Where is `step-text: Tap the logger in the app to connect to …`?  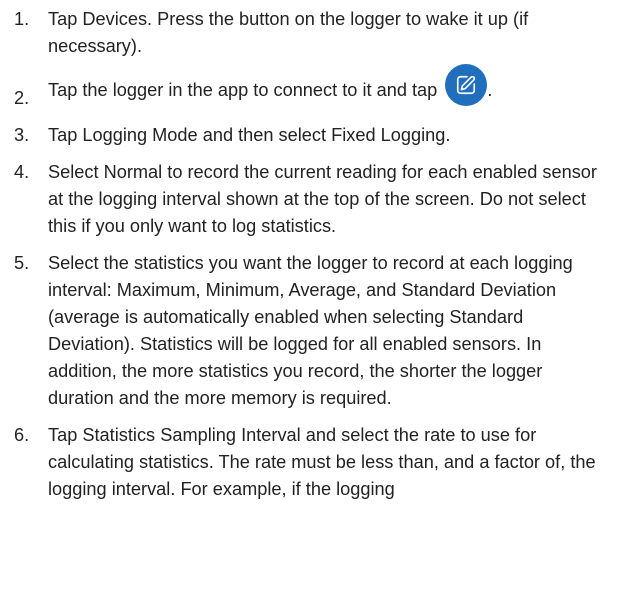
step-text: Tap the logger in the app to connect to … is located at coordinates (243, 89).